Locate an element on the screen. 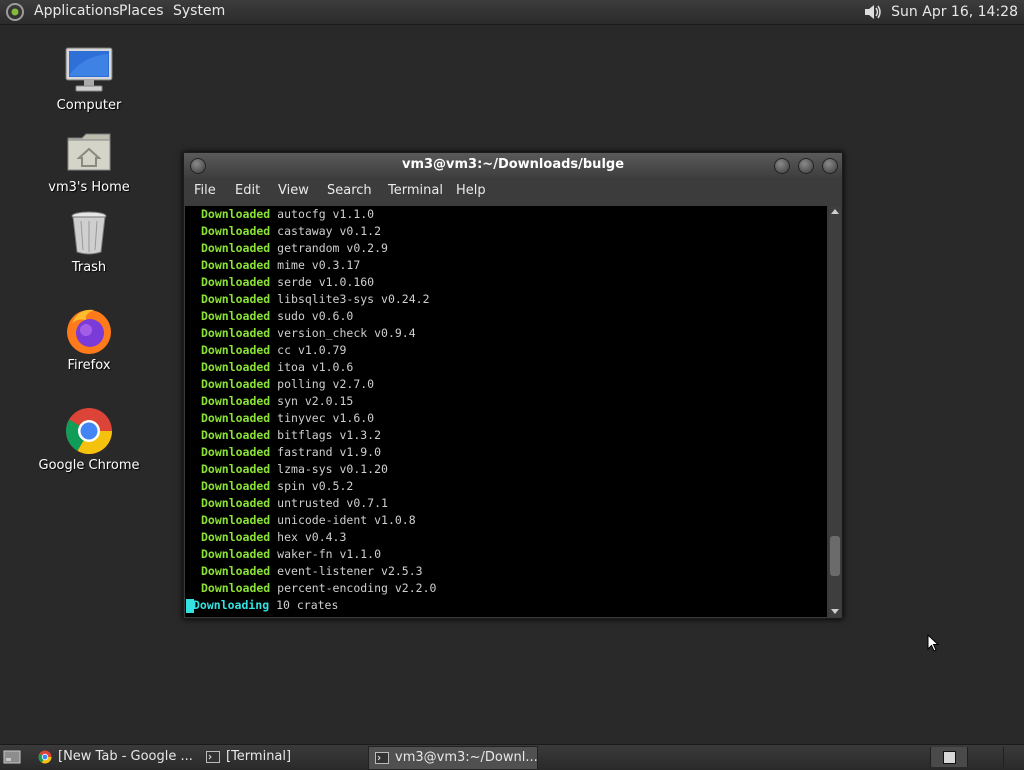 The height and width of the screenshot is (770, 1024). desktop-icon-firefox: Firefox is located at coordinates (89, 339).